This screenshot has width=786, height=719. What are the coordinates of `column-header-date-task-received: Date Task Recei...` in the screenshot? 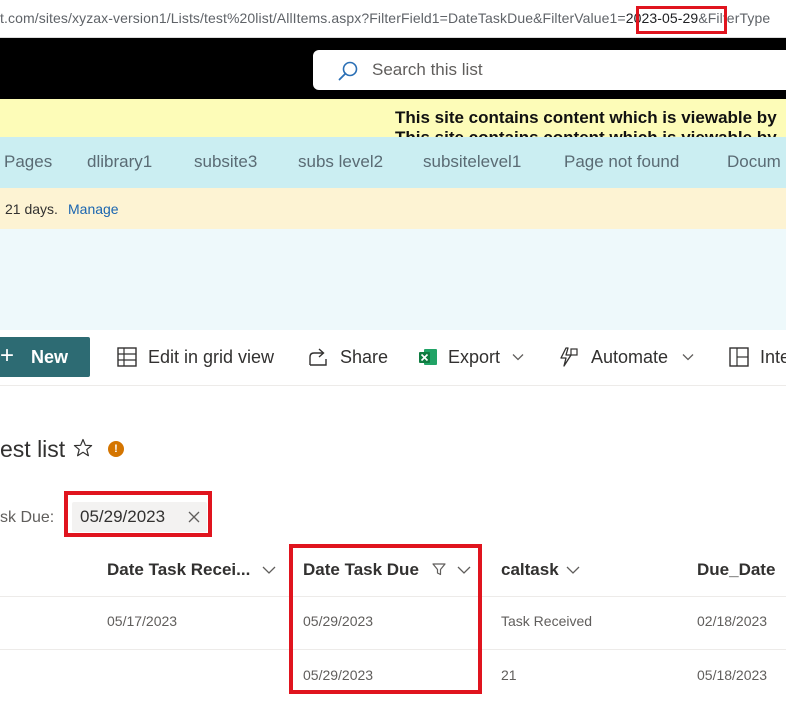 It's located at (178, 570).